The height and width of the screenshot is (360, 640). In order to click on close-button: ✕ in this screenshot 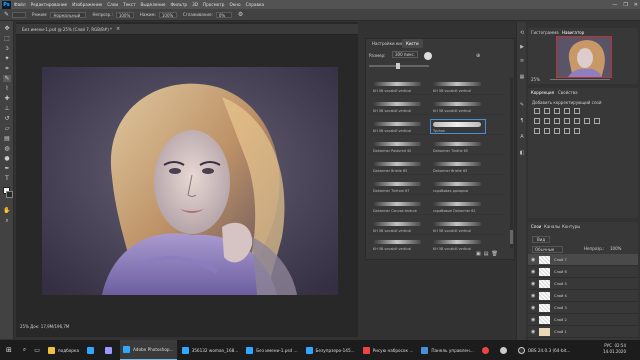, I will do `click(636, 5)`.